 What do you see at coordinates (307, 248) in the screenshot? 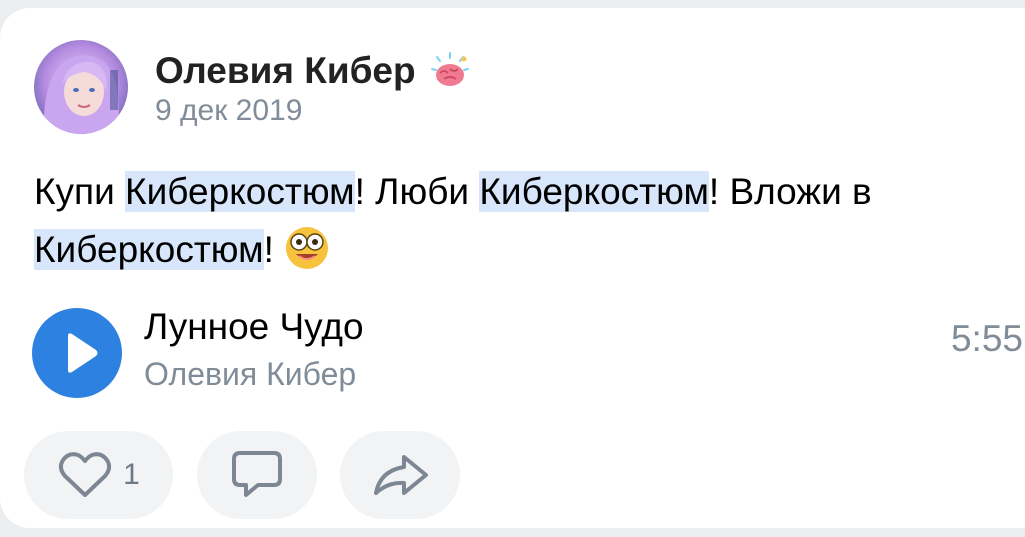
I see `star-struck-face-icon` at bounding box center [307, 248].